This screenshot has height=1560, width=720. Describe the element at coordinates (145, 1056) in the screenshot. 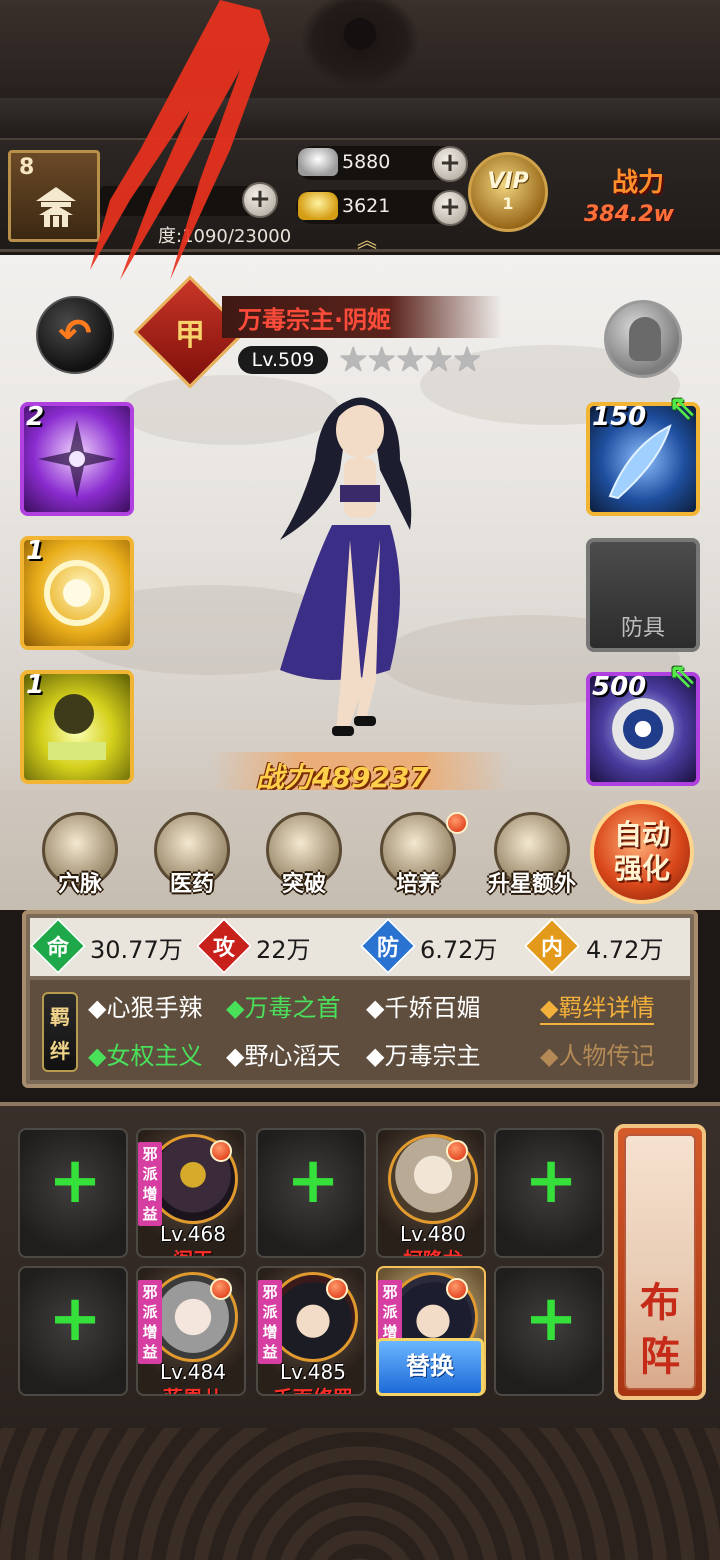

I see `bond-trait: ◆女权主义` at that location.